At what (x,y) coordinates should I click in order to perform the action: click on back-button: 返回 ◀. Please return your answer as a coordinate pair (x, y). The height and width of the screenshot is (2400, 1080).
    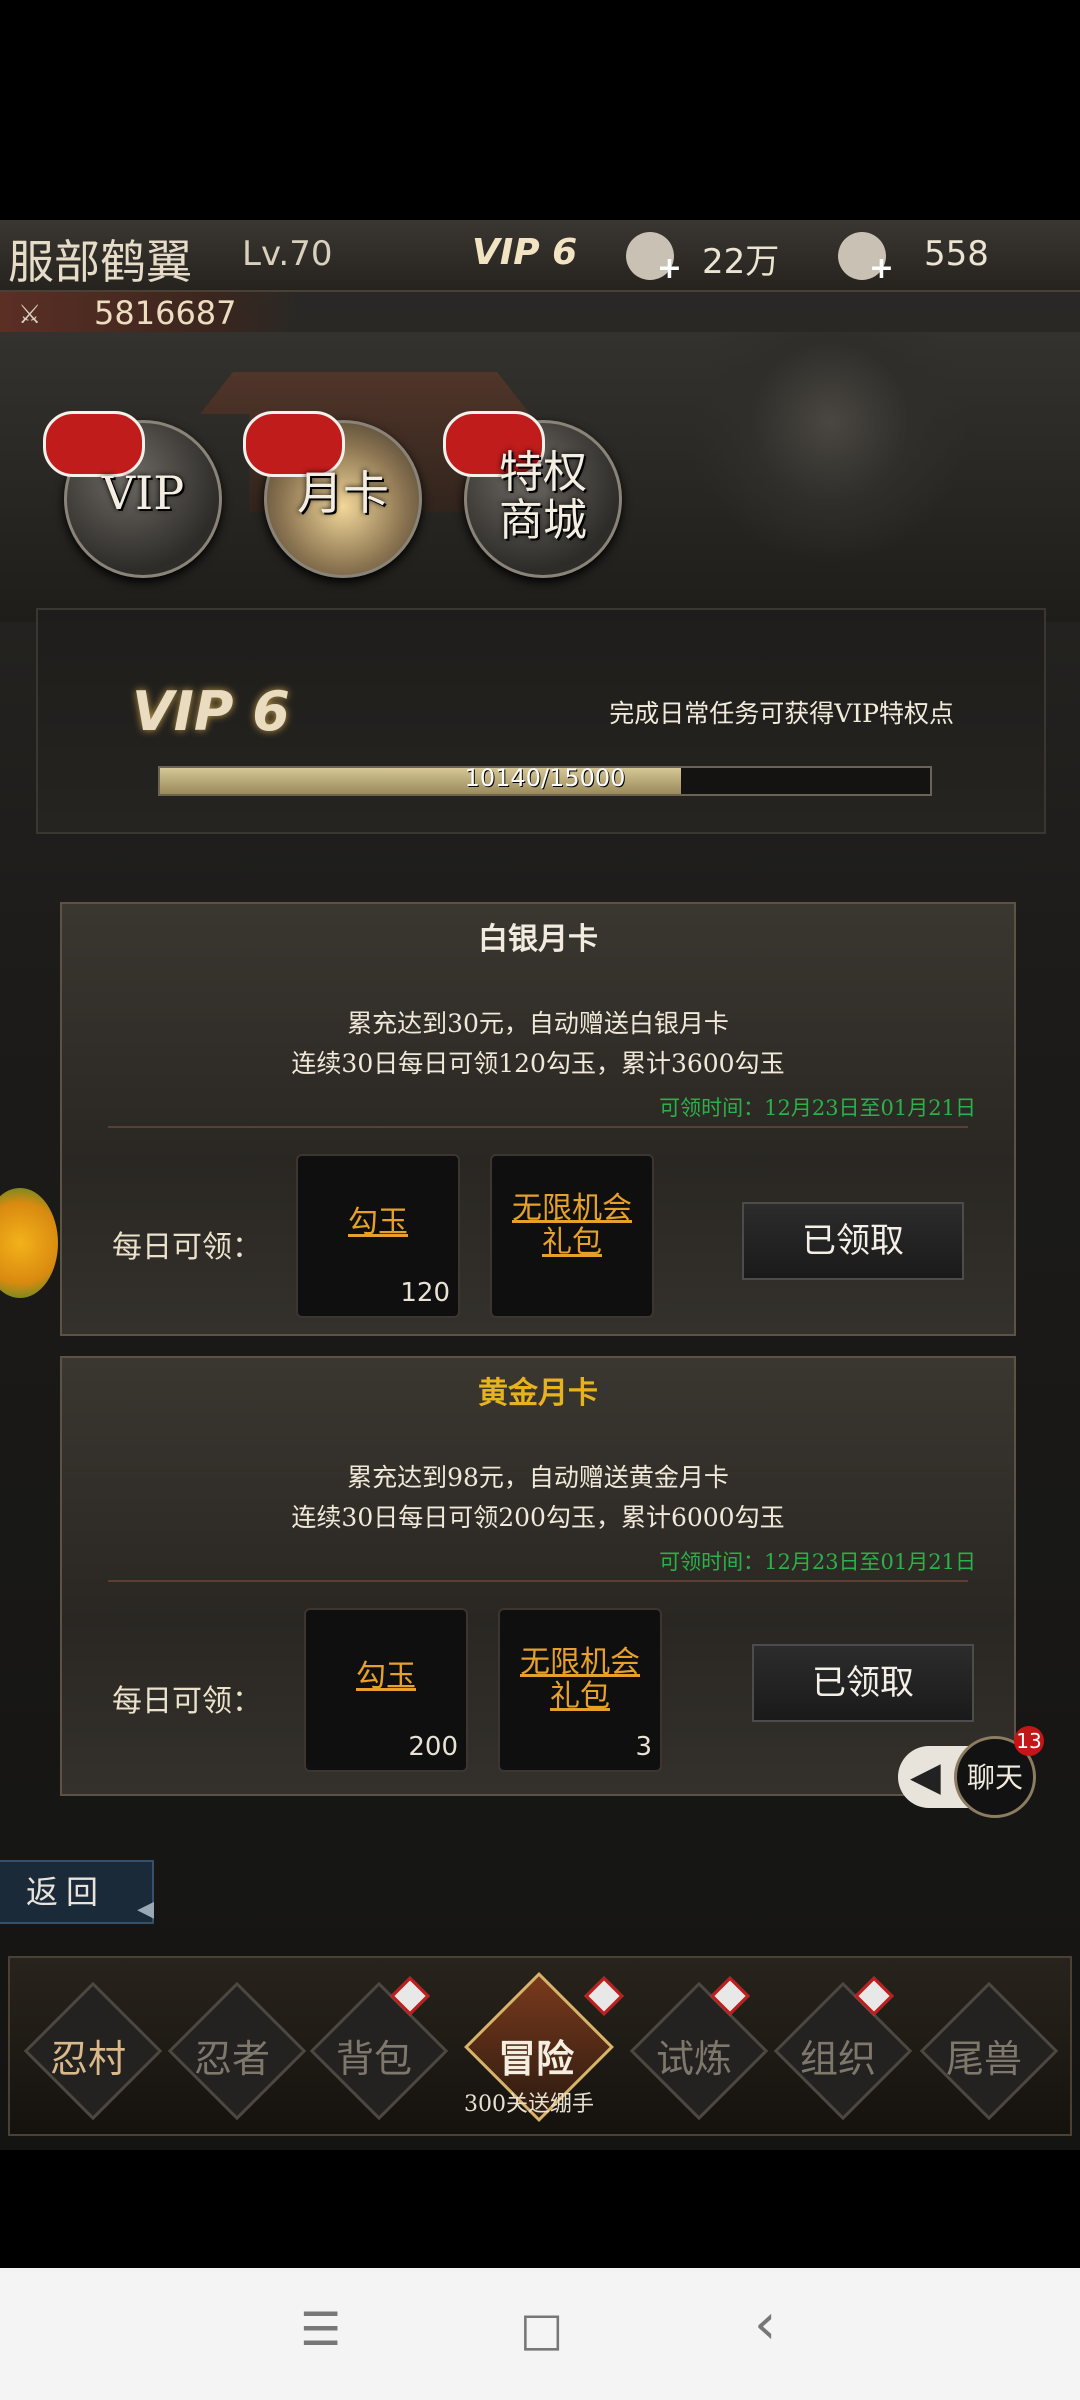
    Looking at the image, I should click on (77, 1892).